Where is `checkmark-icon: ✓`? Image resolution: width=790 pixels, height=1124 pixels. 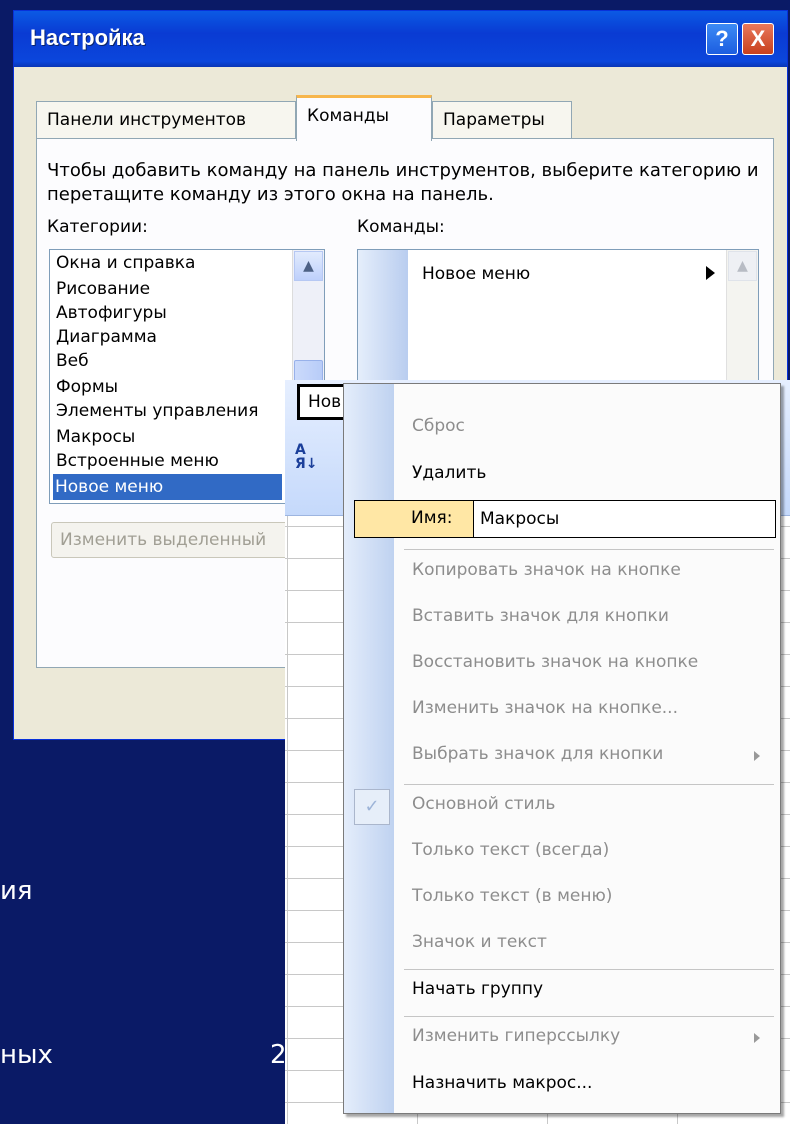
checkmark-icon: ✓ is located at coordinates (372, 807).